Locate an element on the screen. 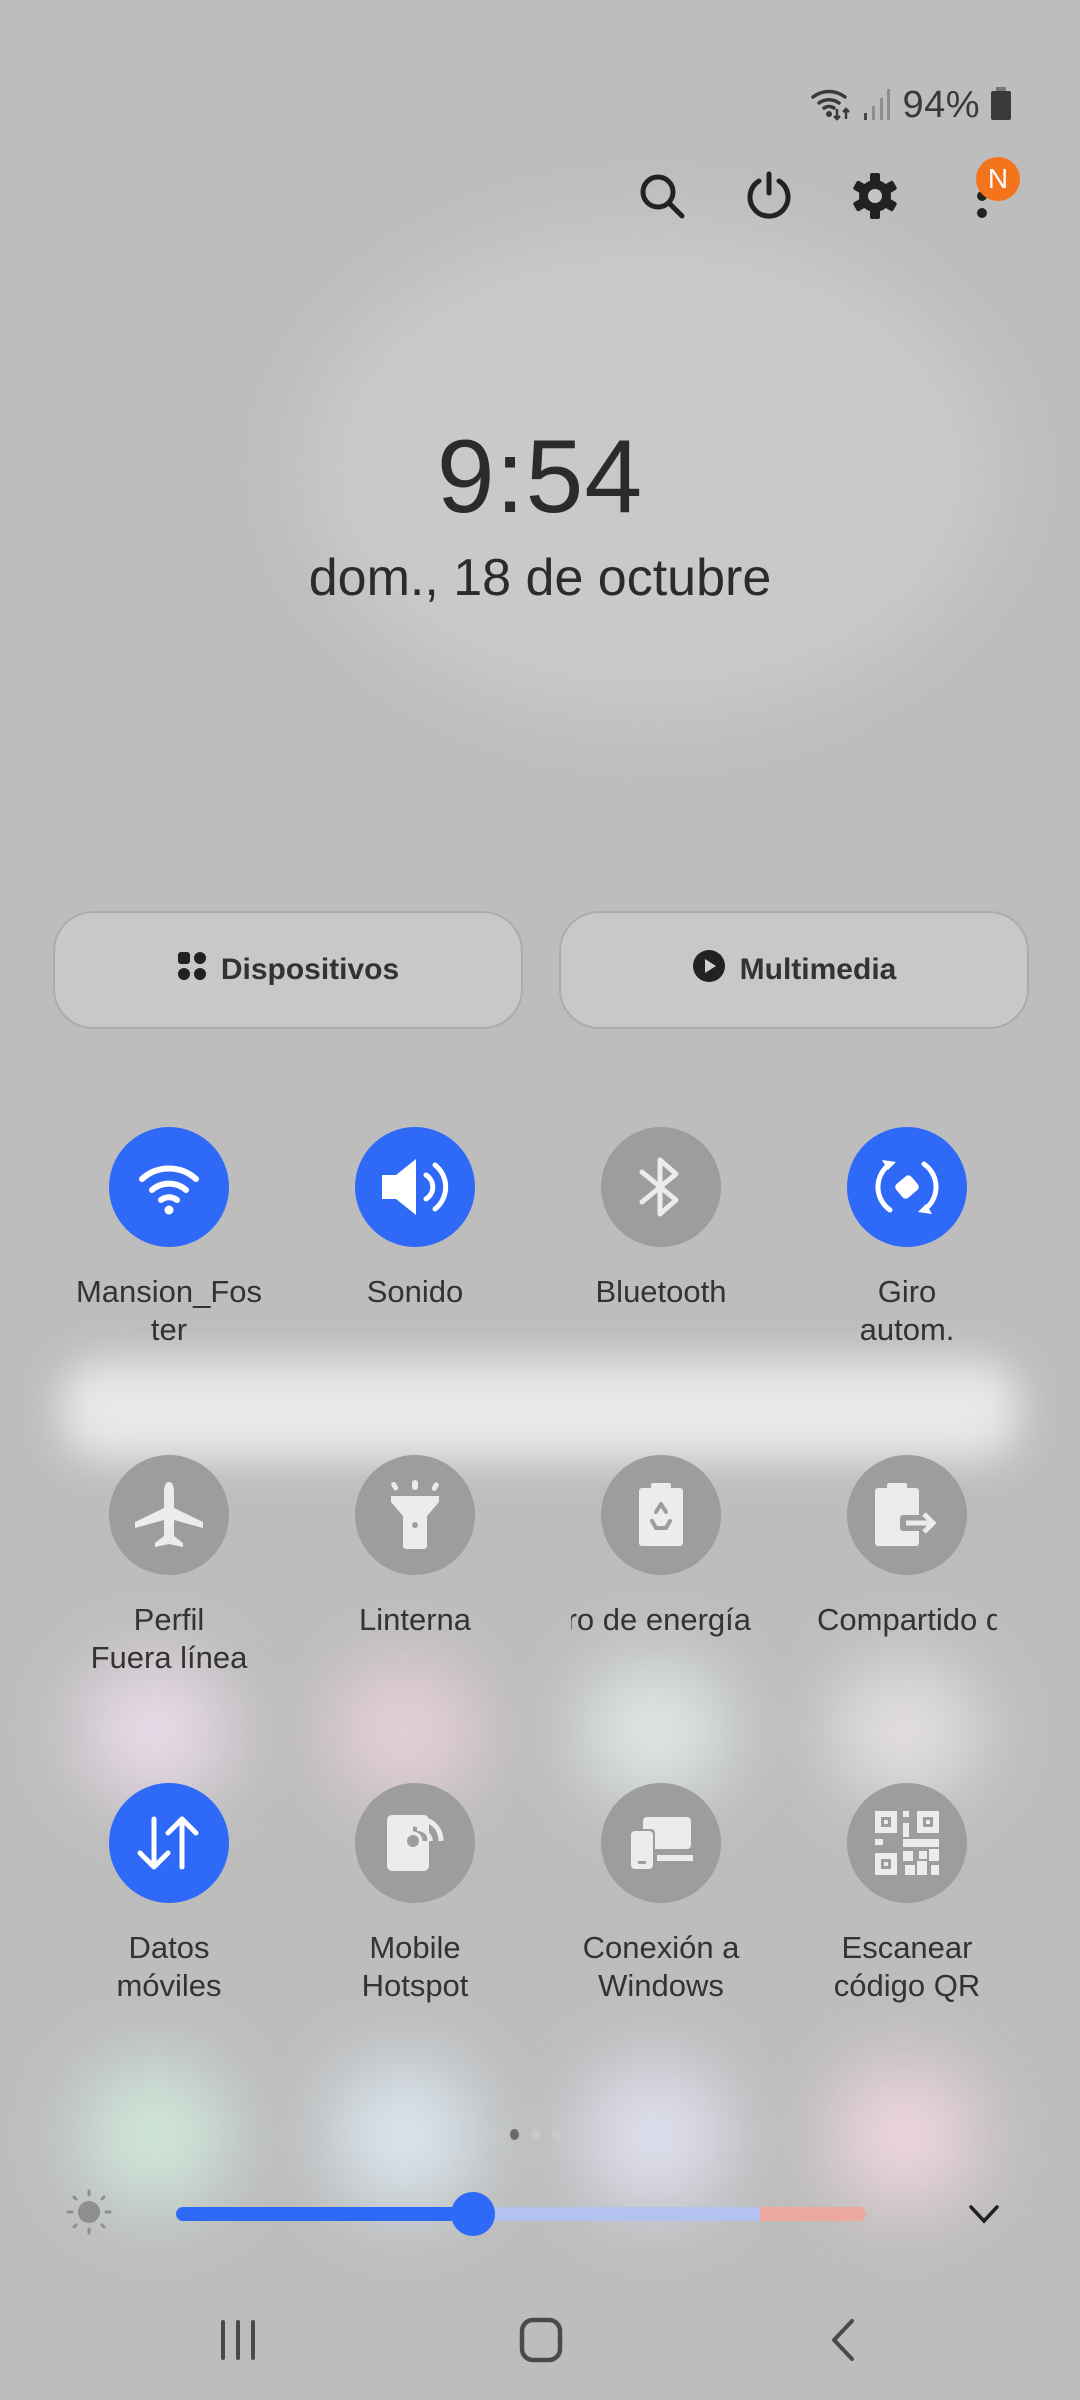  power-share-toggle is located at coordinates (907, 1515).